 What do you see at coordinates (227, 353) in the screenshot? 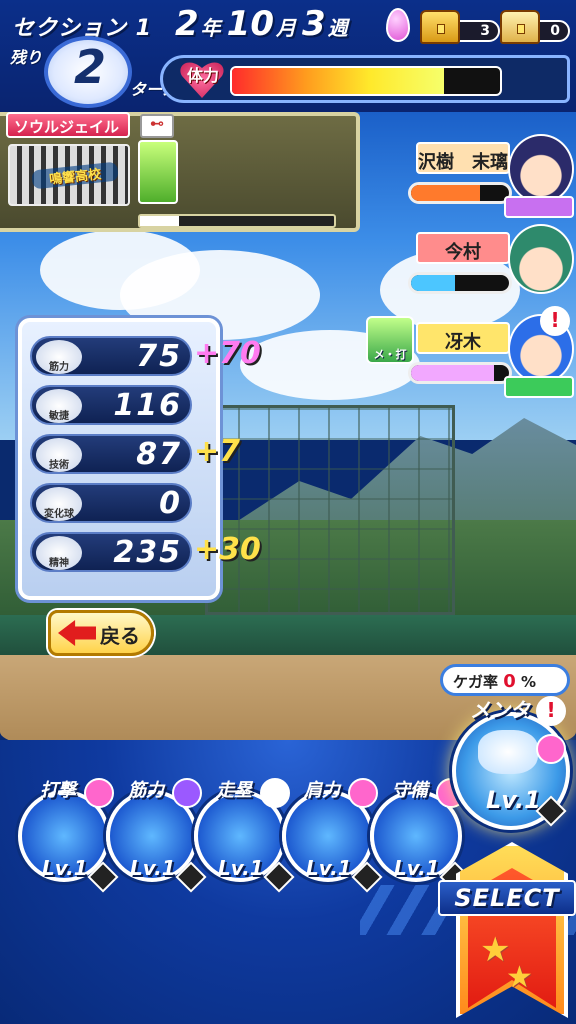
I see `stat-bonus: +70` at bounding box center [227, 353].